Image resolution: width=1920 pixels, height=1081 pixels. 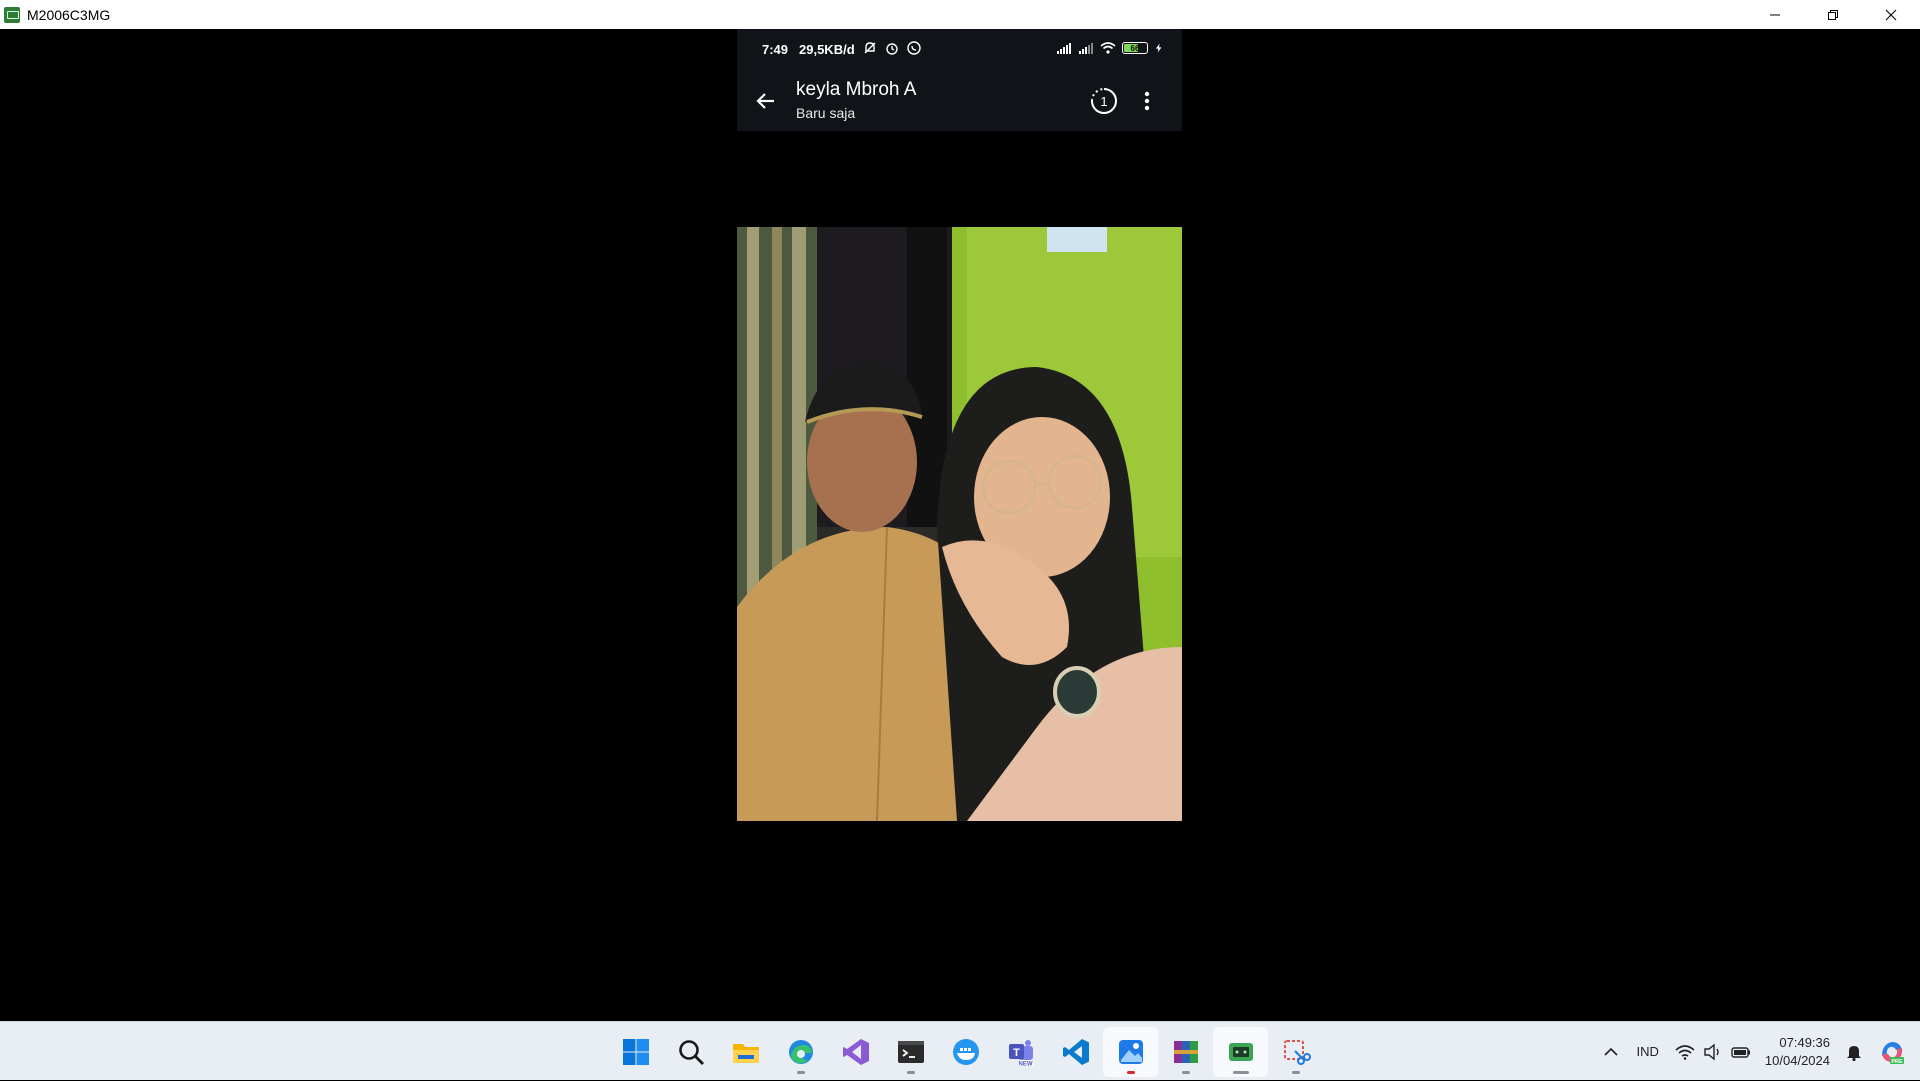 I want to click on file-explorer, so click(x=745, y=1052).